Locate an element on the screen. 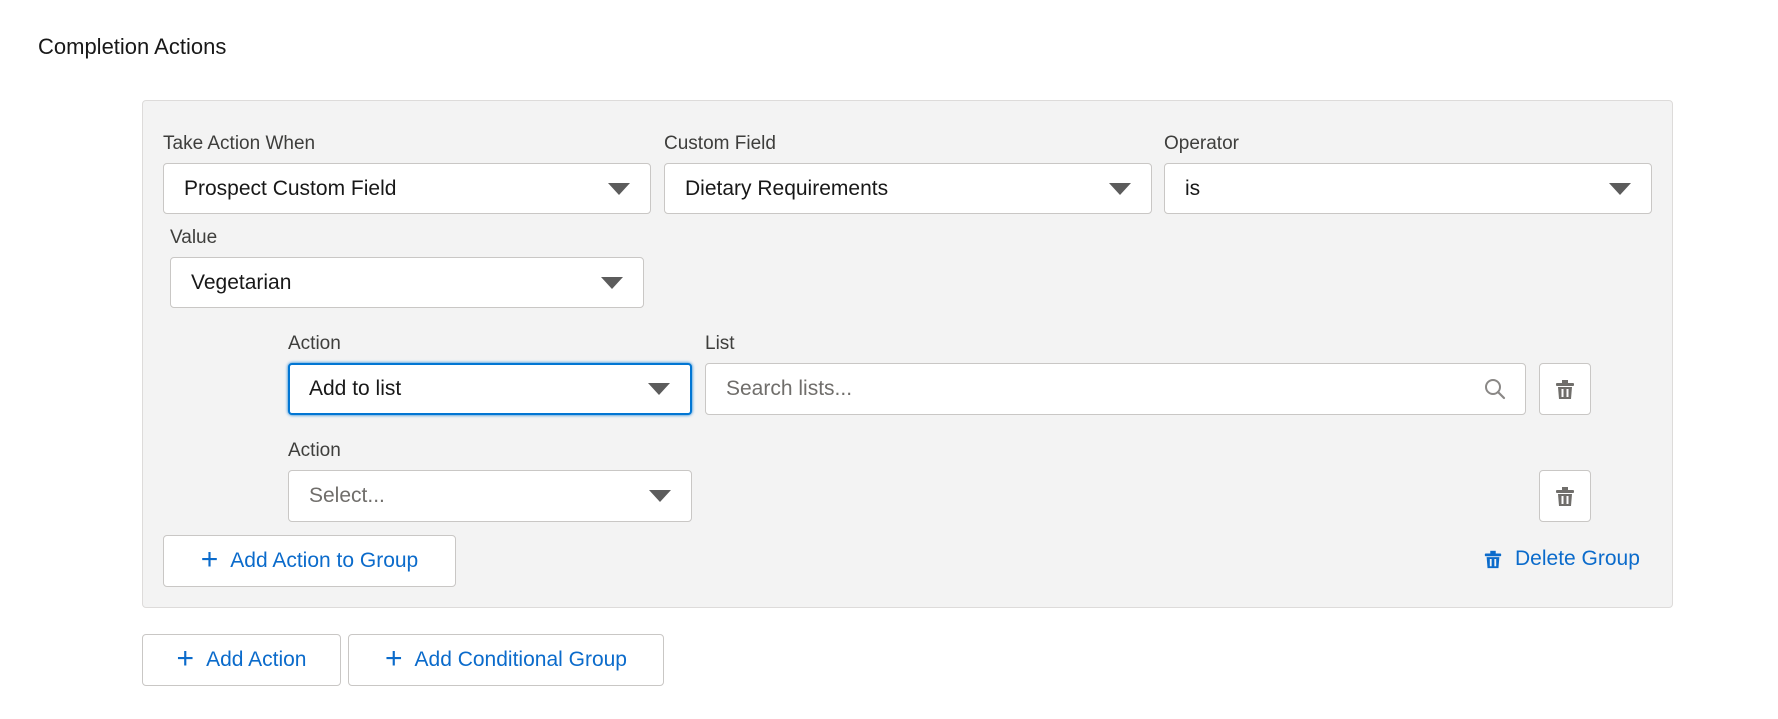 The image size is (1778, 719). take-action-when-label: Take Action When is located at coordinates (239, 143).